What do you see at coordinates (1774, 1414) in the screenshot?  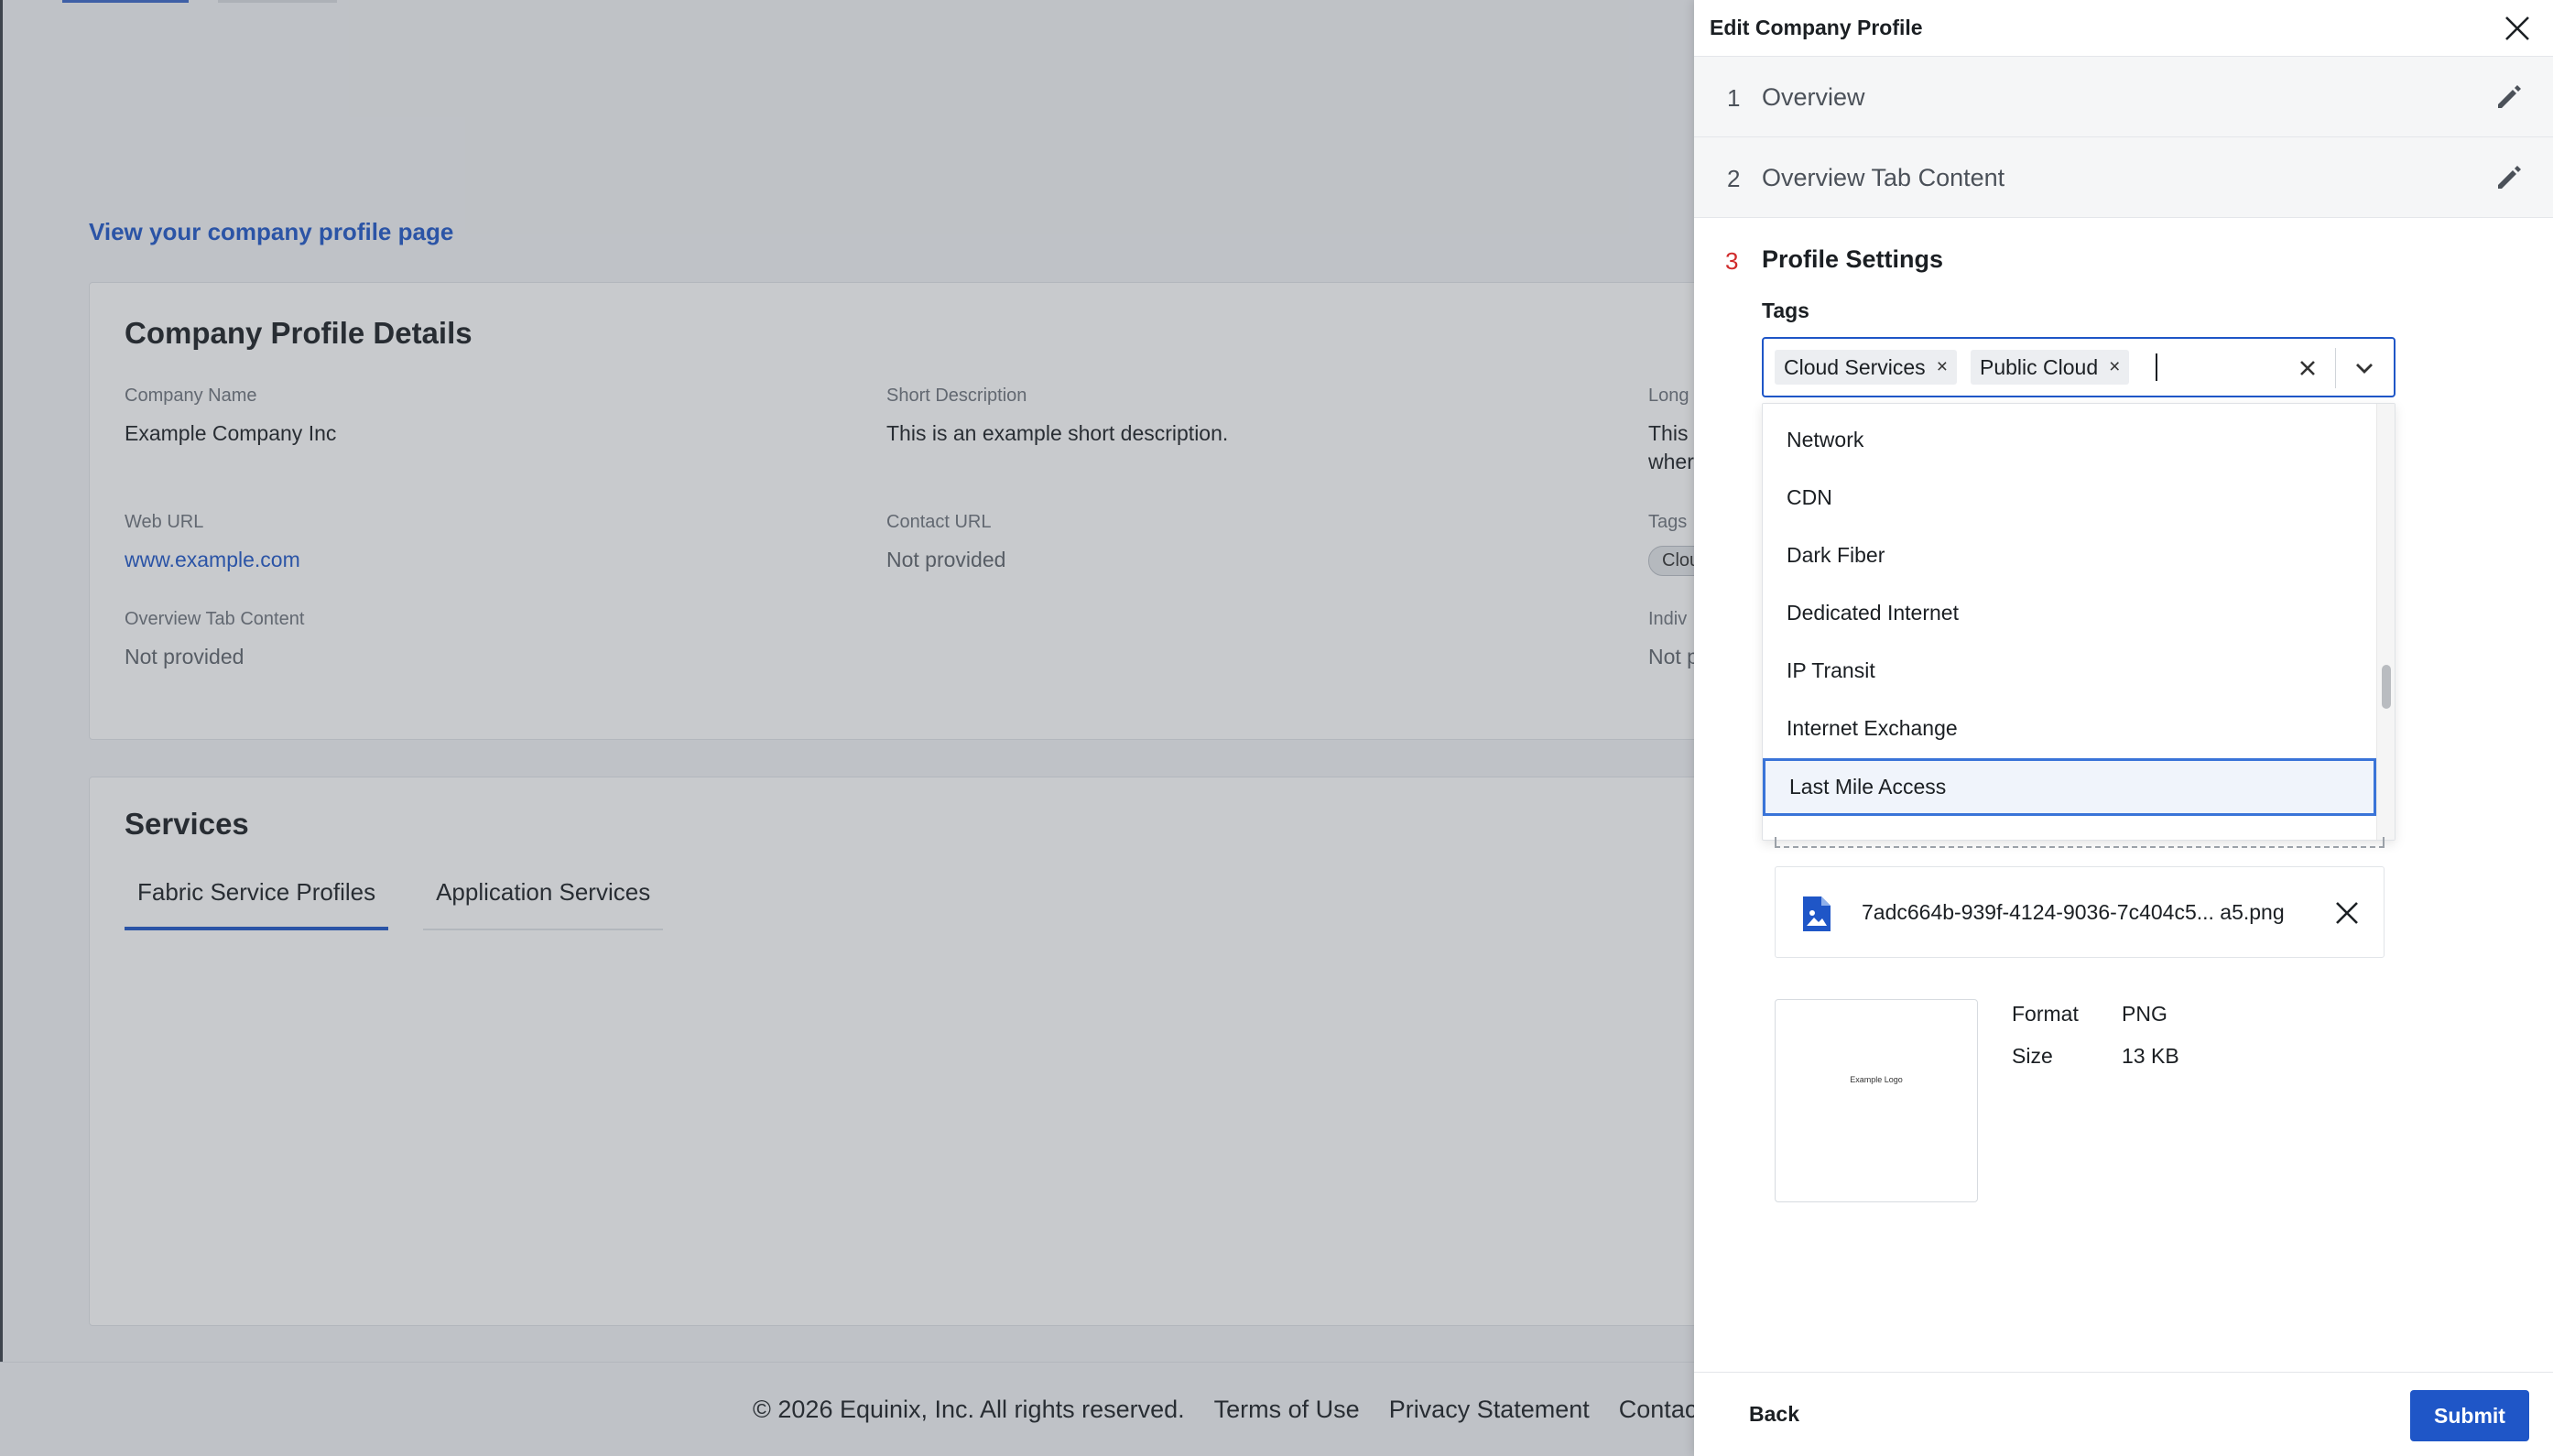 I see `back-button: Back` at bounding box center [1774, 1414].